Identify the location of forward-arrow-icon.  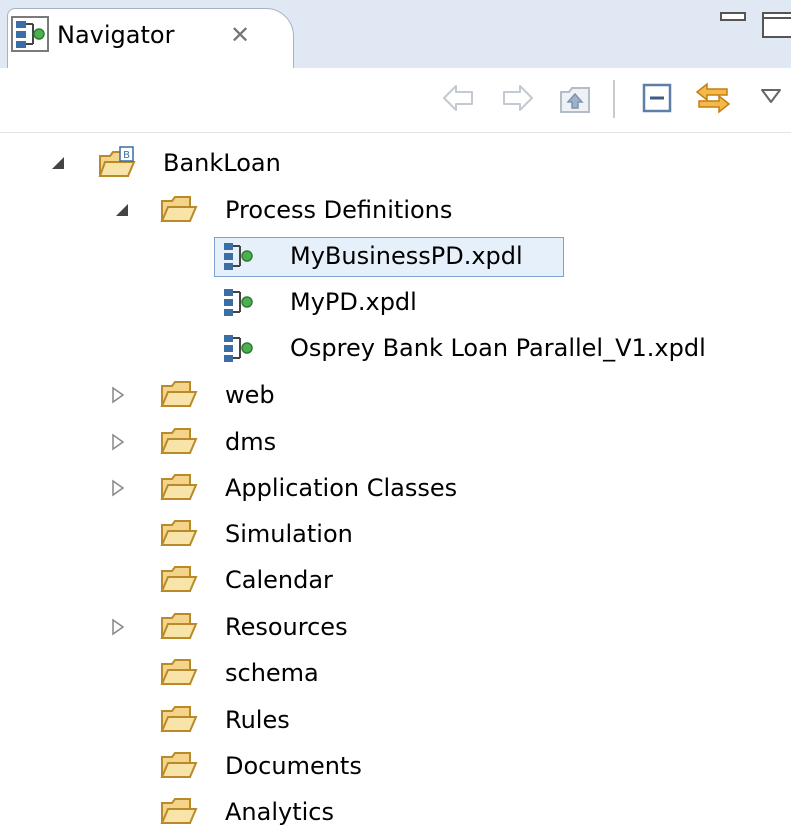
(518, 98).